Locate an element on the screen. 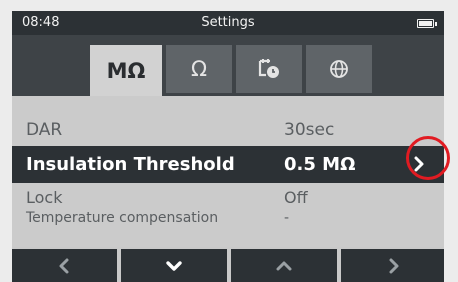 Image resolution: width=458 pixels, height=282 pixels. setting-label: DAR is located at coordinates (44, 130).